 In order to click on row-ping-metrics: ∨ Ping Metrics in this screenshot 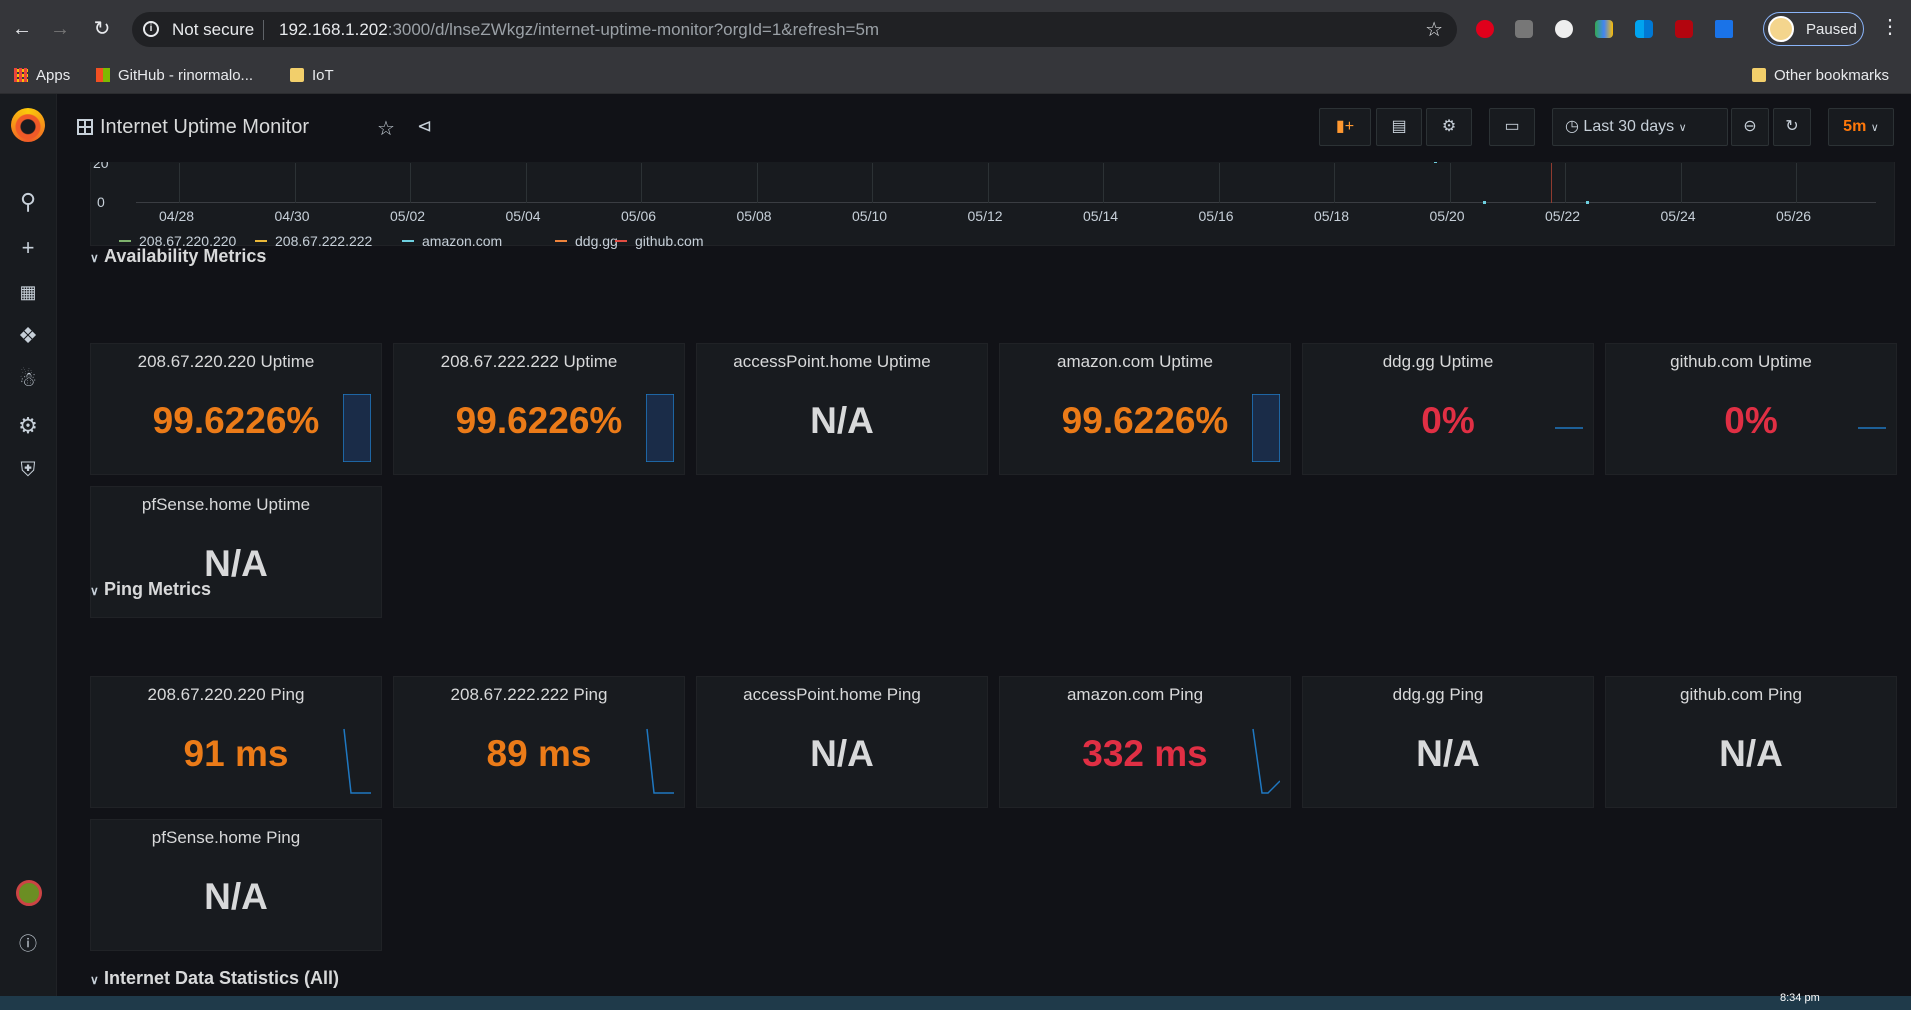, I will do `click(150, 589)`.